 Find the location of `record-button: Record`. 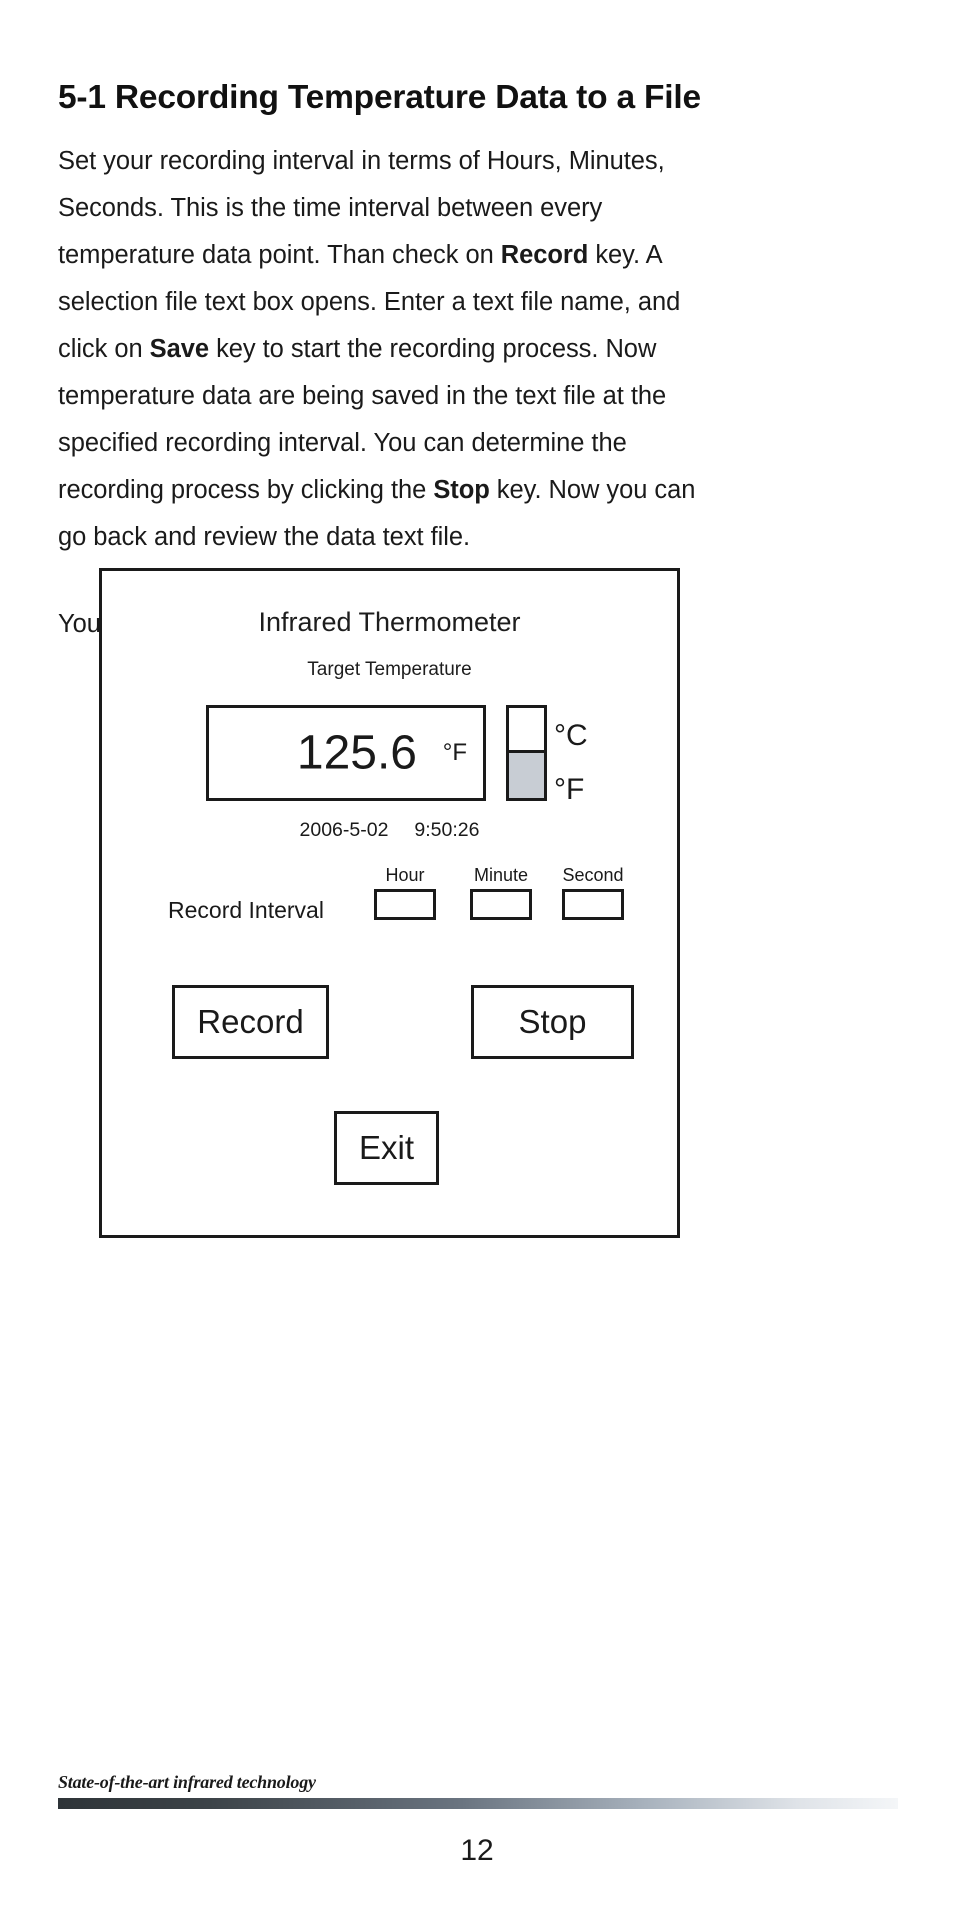

record-button: Record is located at coordinates (250, 1022).